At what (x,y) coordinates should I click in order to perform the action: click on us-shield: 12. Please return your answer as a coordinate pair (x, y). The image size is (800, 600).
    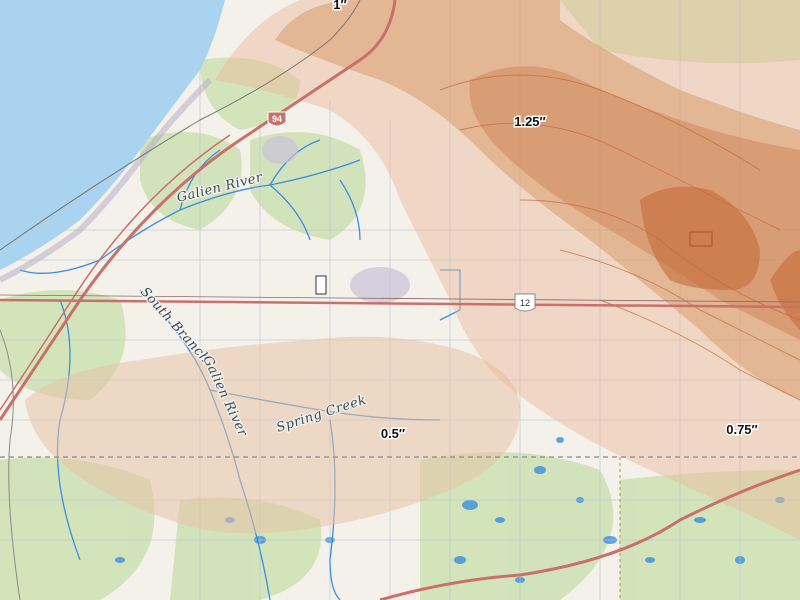
    Looking at the image, I should click on (525, 302).